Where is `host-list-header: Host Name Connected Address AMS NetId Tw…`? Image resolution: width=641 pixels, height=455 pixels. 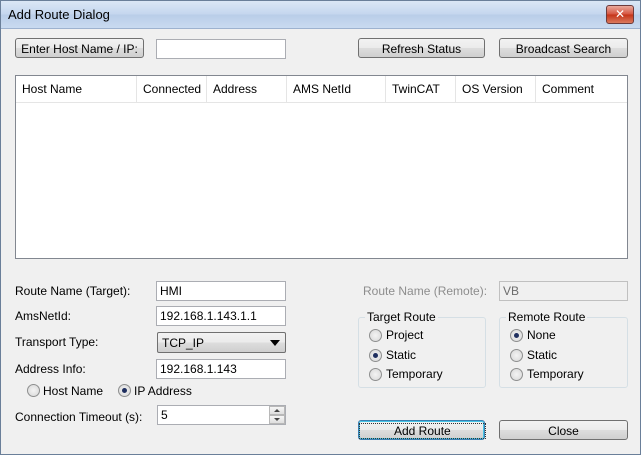
host-list-header: Host Name Connected Address AMS NetId Tw… is located at coordinates (321, 89).